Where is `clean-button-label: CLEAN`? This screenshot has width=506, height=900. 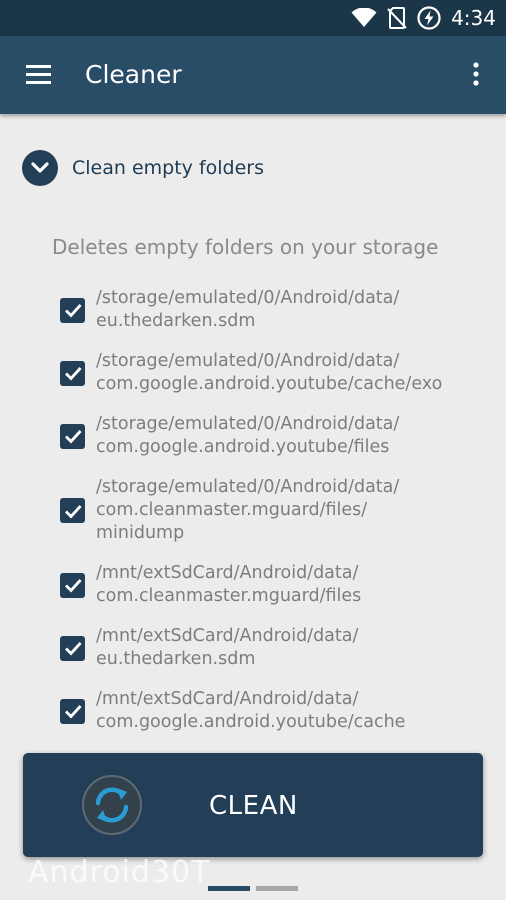 clean-button-label: CLEAN is located at coordinates (253, 806).